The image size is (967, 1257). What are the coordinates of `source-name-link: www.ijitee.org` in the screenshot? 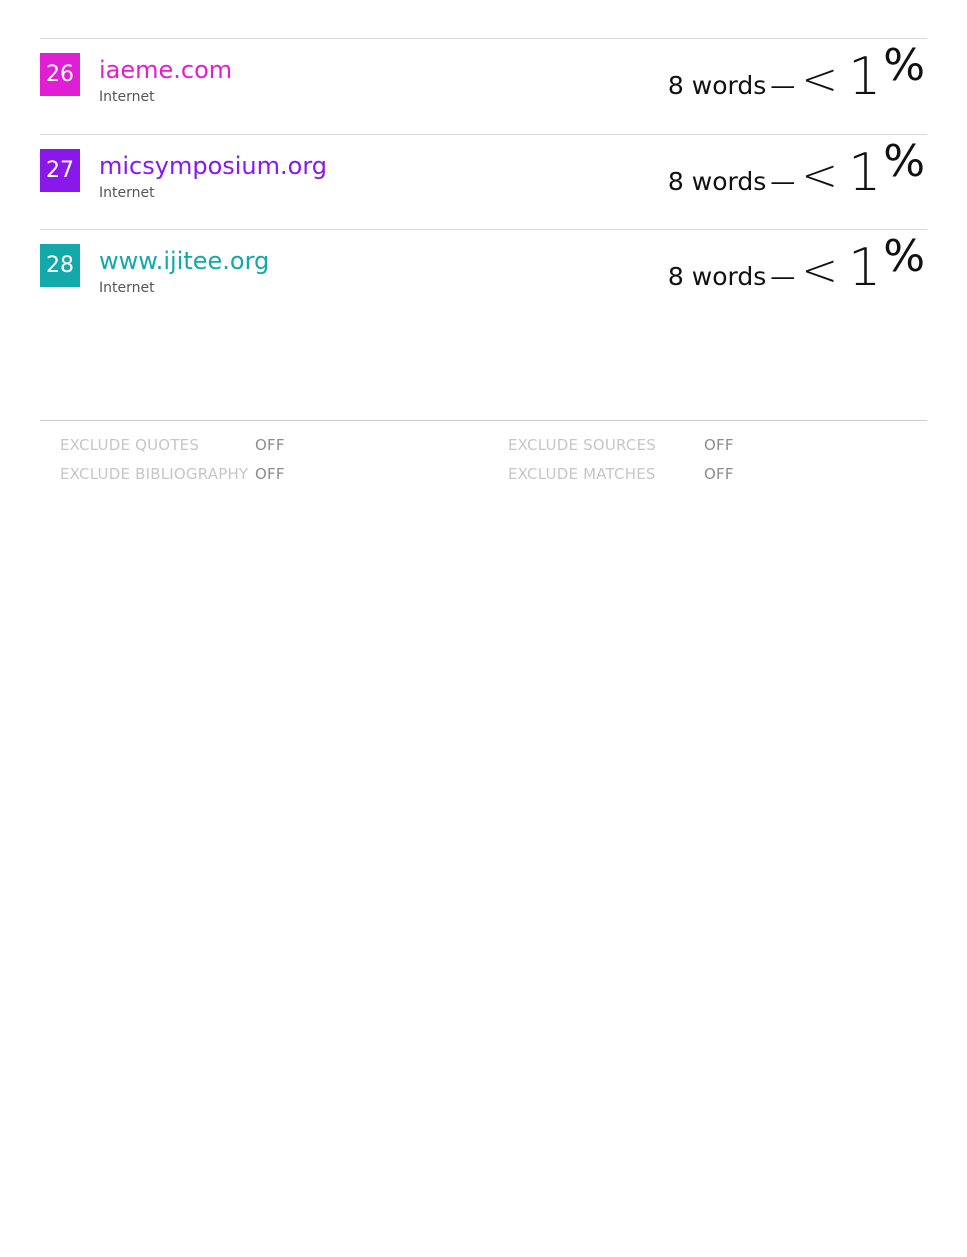 It's located at (184, 261).